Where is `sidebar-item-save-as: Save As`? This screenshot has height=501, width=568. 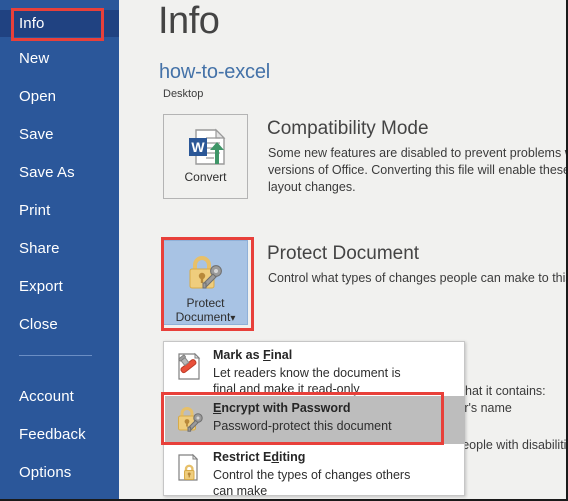 sidebar-item-save-as: Save As is located at coordinates (59, 172).